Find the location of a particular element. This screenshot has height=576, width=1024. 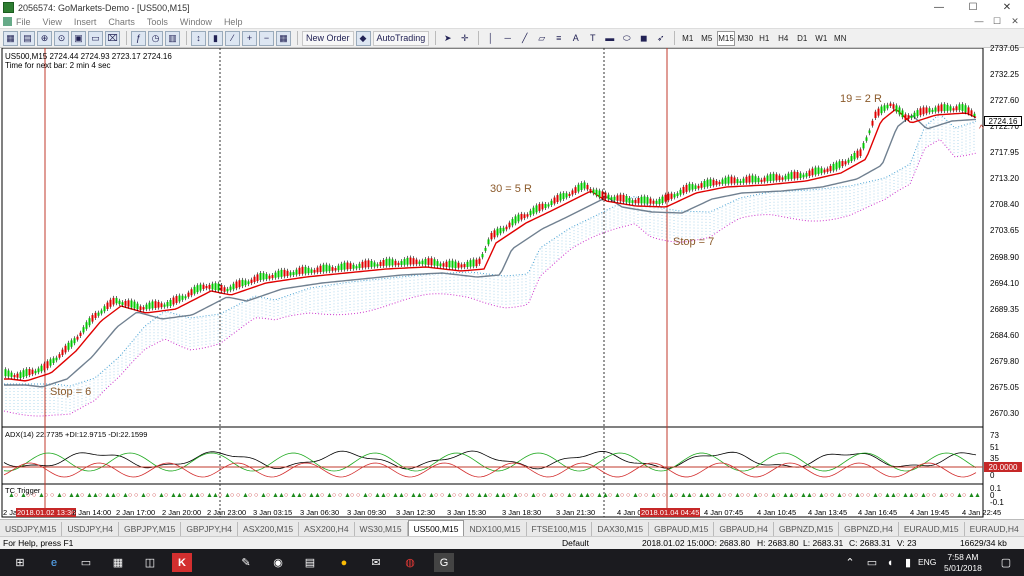

chart-tab: USDJPY,H4 is located at coordinates (91, 529).